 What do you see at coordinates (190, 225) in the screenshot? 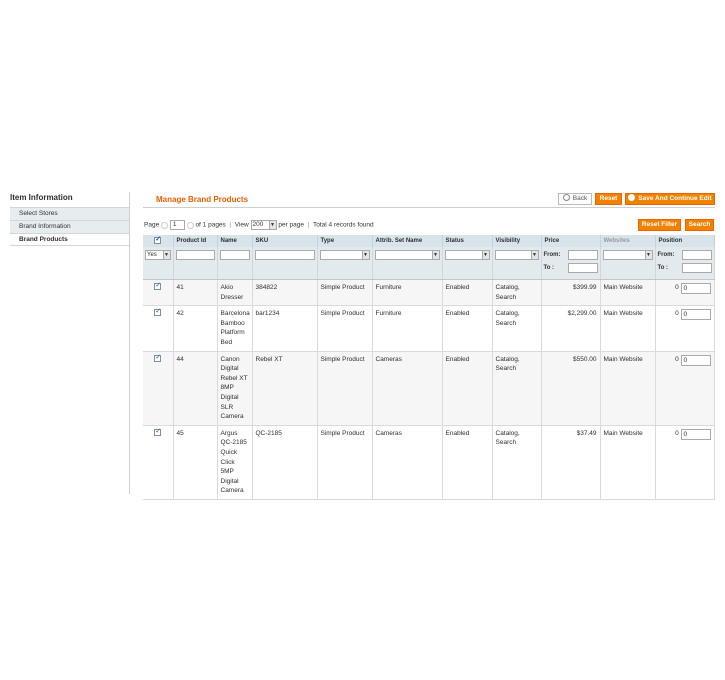
I see `next-page-icon` at bounding box center [190, 225].